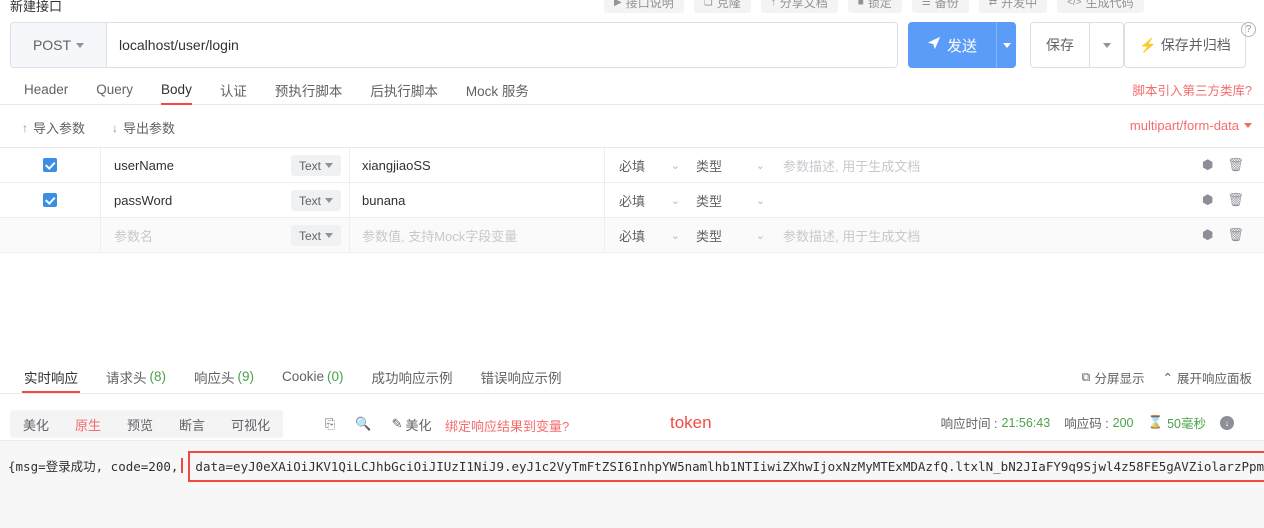 This screenshot has width=1264, height=528. Describe the element at coordinates (988, 200) in the screenshot. I see `param-desc-cell` at that location.